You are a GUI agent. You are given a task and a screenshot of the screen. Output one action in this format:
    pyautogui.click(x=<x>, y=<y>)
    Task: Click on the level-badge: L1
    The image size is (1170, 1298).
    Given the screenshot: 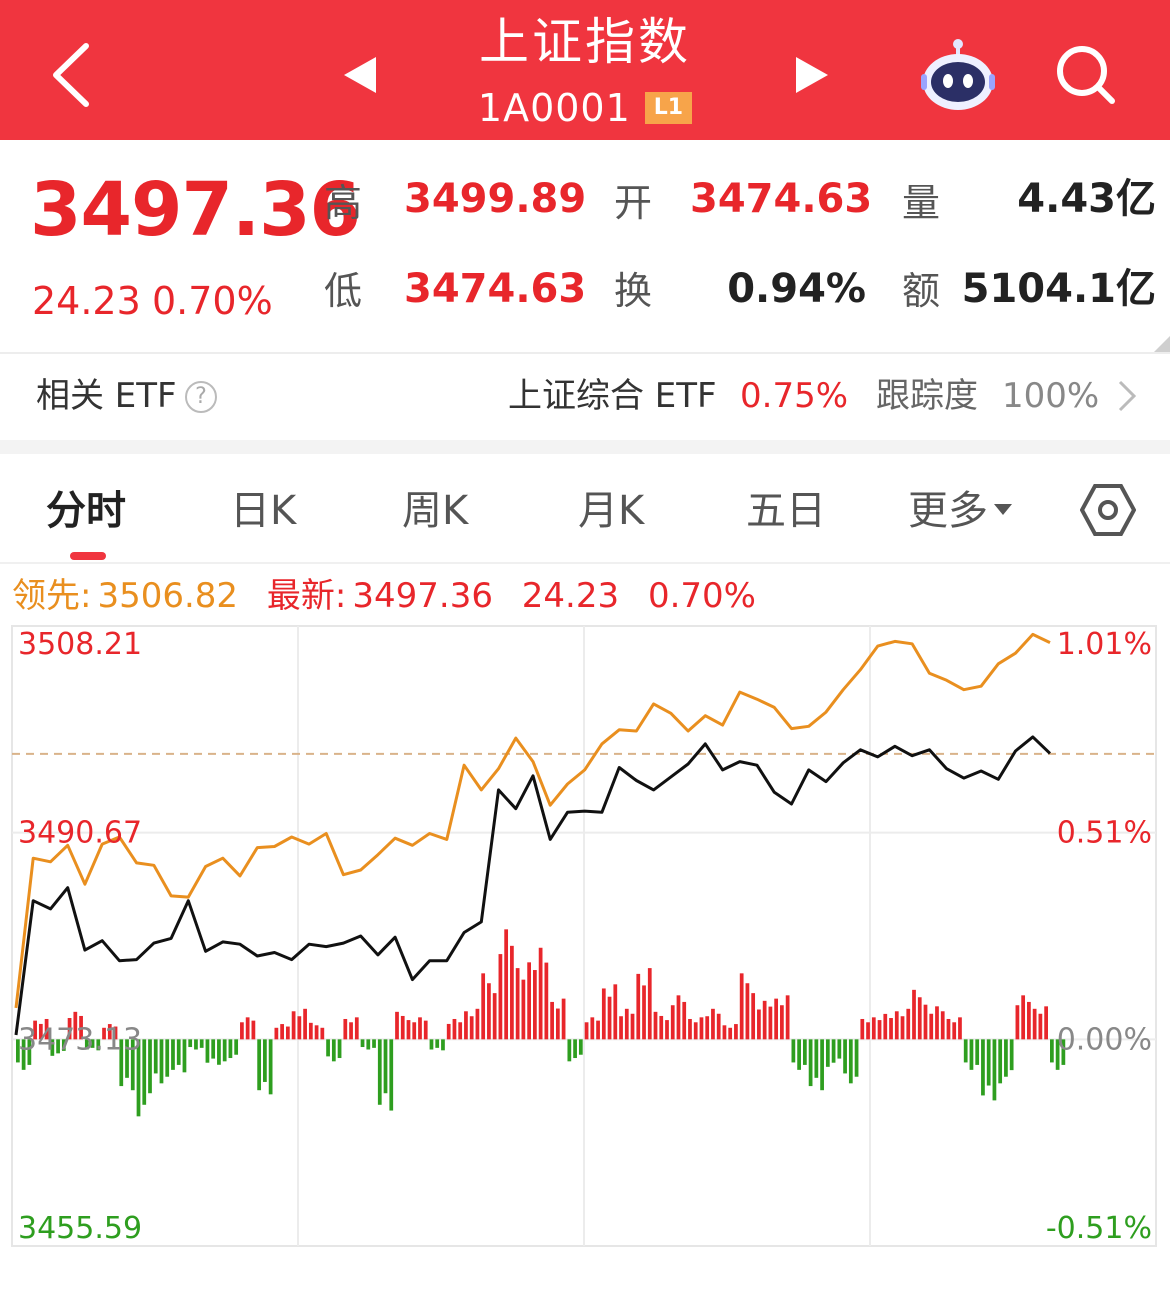 What is the action you would take?
    pyautogui.click(x=668, y=108)
    